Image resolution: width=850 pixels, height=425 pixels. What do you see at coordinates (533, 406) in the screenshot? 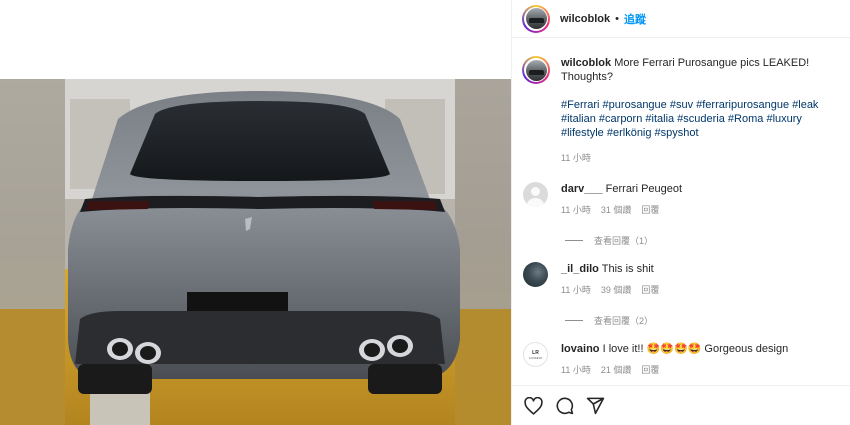
I see `heart-icon` at bounding box center [533, 406].